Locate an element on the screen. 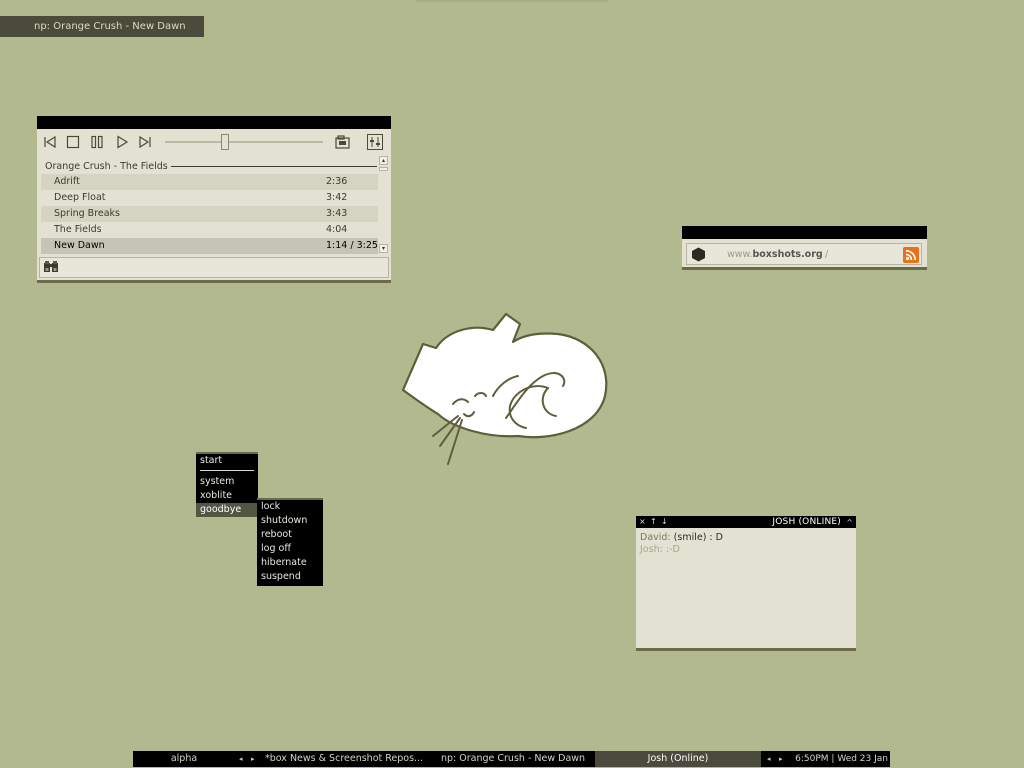  message-sender: David: is located at coordinates (655, 537).